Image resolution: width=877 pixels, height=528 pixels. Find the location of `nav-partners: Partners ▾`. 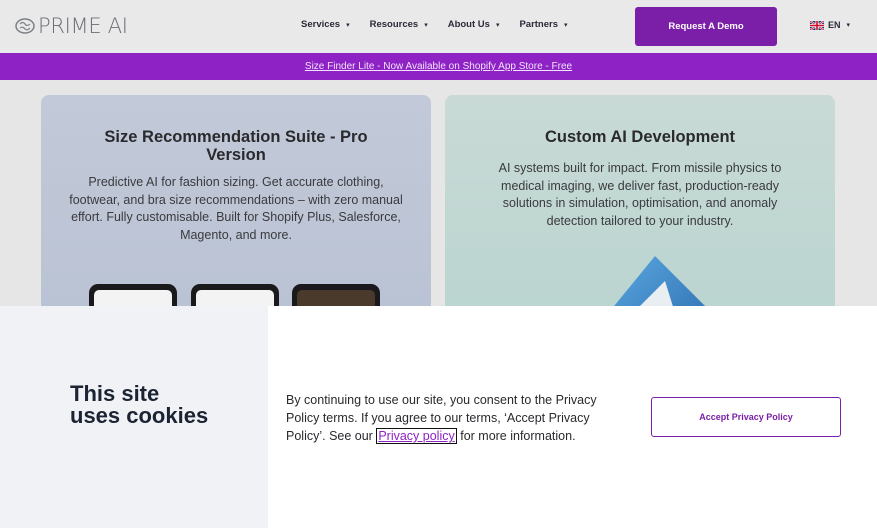

nav-partners: Partners ▾ is located at coordinates (543, 24).